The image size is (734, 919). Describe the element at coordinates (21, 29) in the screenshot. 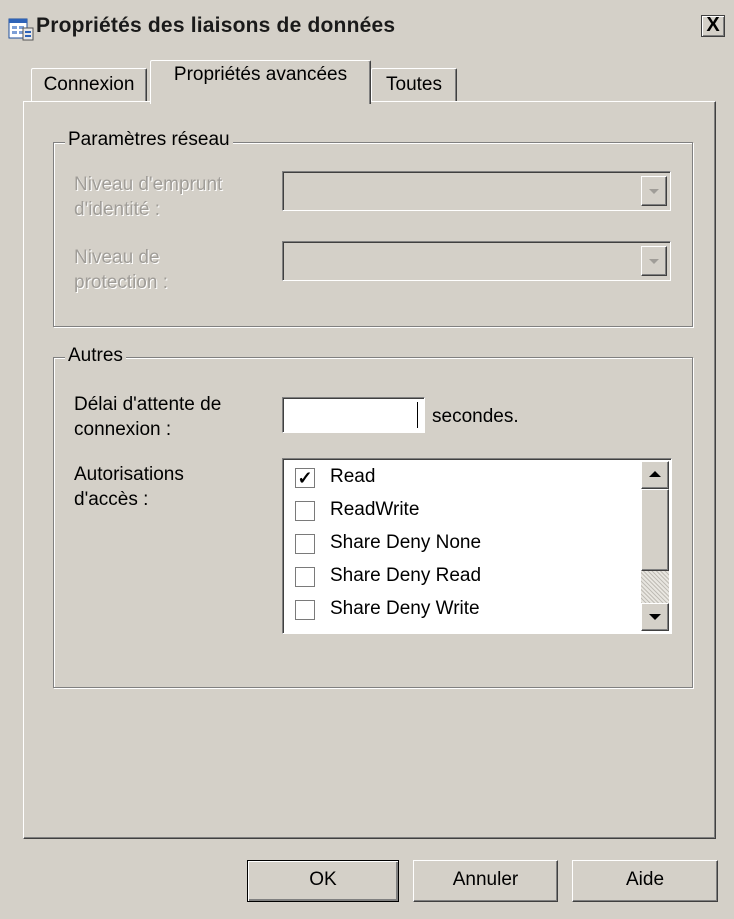

I see `data-link-icon` at that location.